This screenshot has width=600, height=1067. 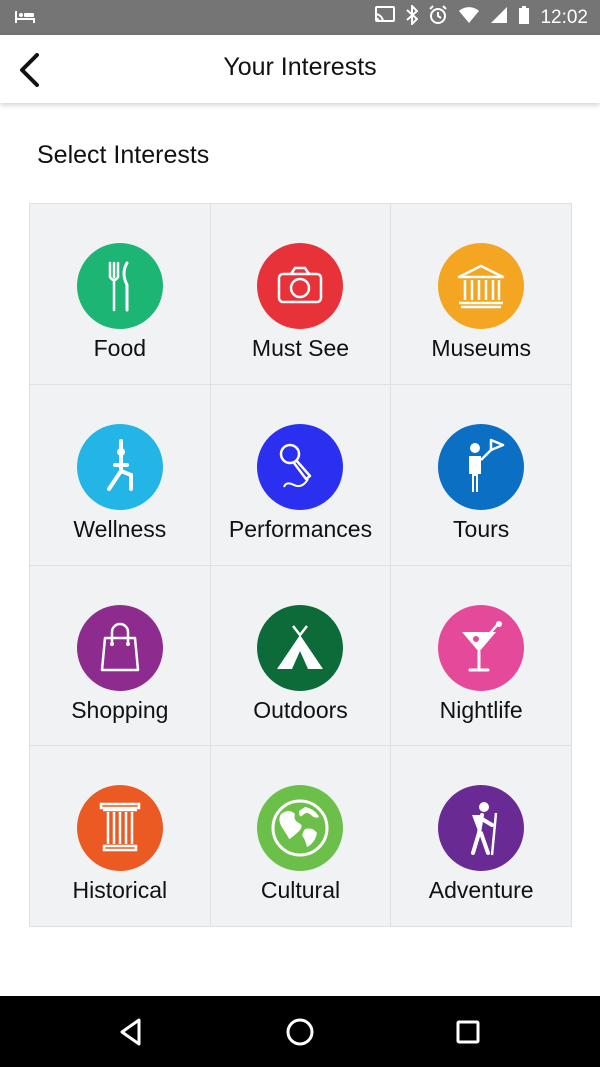 I want to click on tile-label: Cultural, so click(x=300, y=890).